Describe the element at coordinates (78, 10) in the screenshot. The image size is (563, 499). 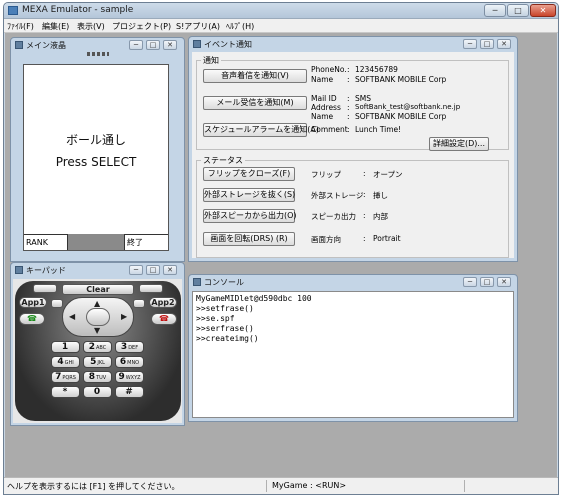
I see `app-title: MEXA Emulator - sample` at that location.